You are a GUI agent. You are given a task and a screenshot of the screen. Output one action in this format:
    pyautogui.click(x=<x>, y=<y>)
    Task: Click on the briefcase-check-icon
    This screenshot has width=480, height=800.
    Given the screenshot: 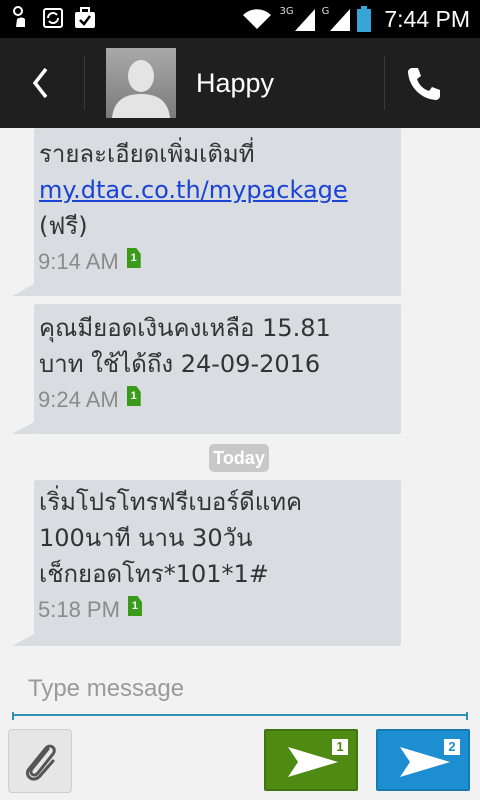 What is the action you would take?
    pyautogui.click(x=85, y=17)
    